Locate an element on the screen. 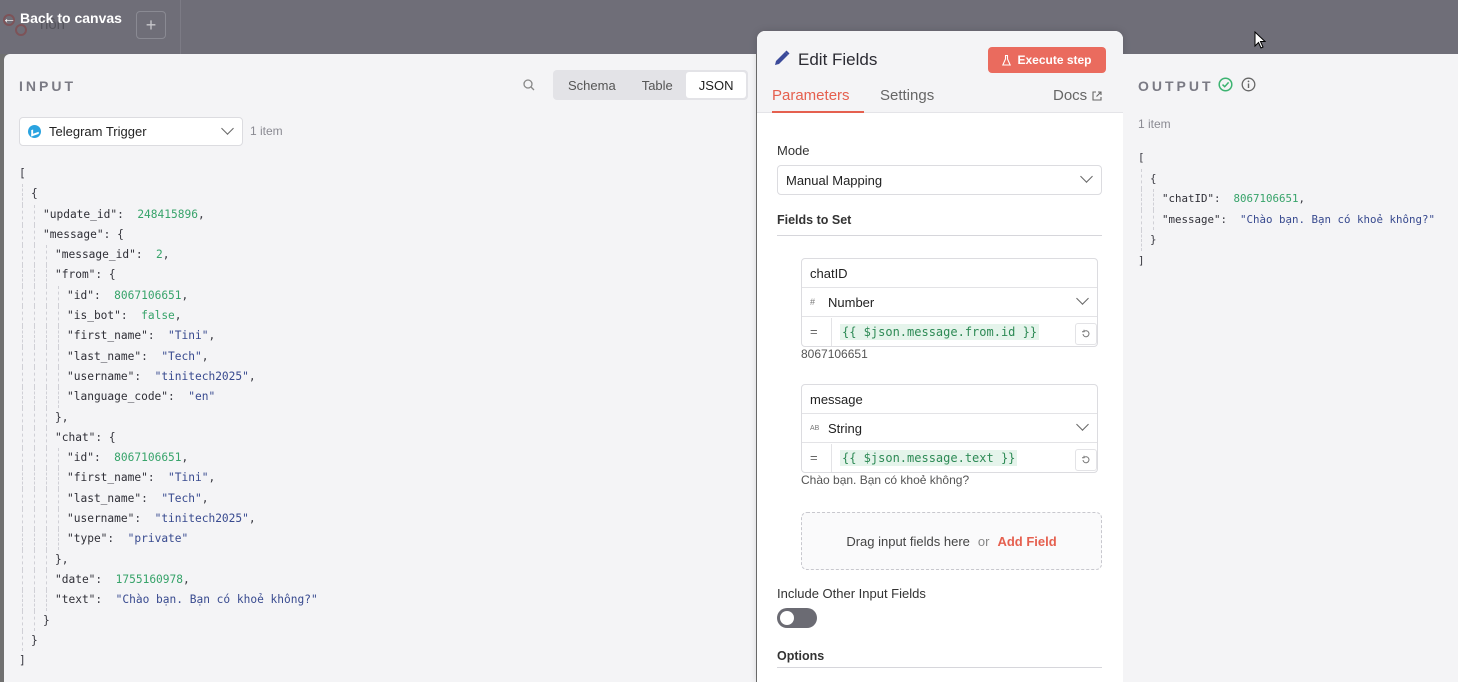 This screenshot has width=1458, height=682. json-value: false is located at coordinates (158, 315).